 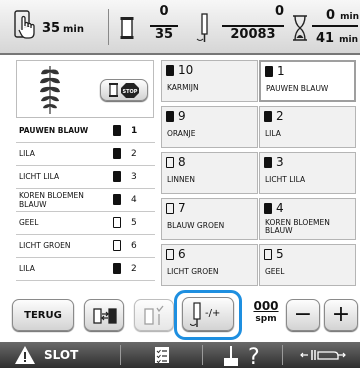 I want to click on thread-list-row: GEEL 5, so click(x=85, y=223).